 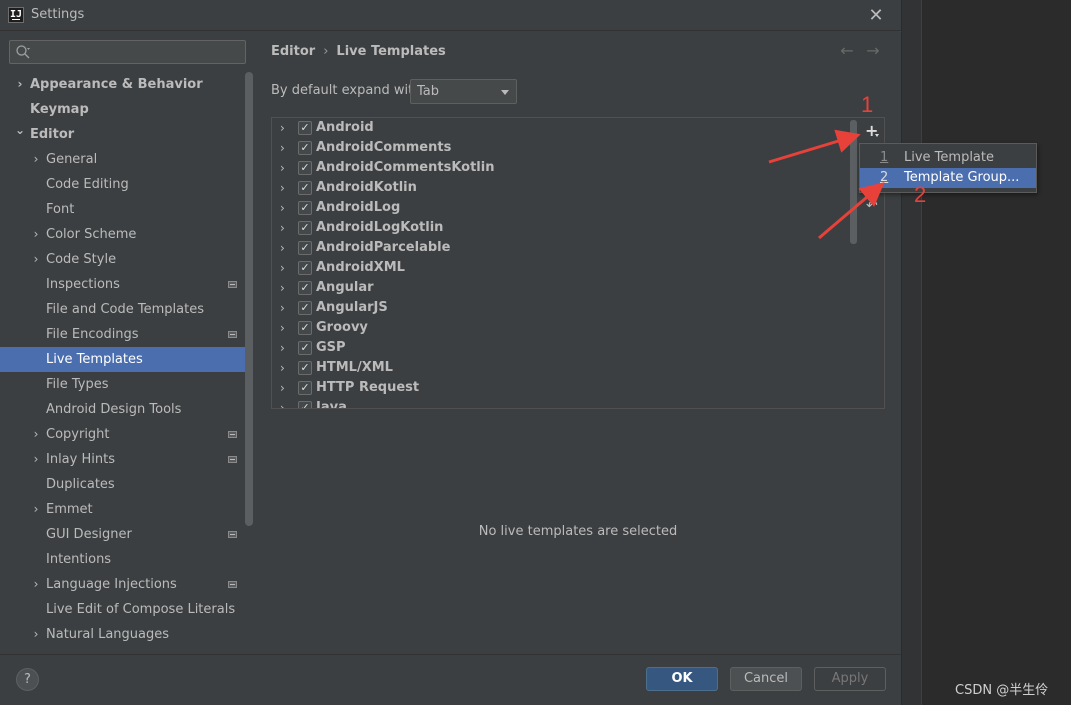 What do you see at coordinates (873, 206) in the screenshot?
I see `undo-icon: ↶` at bounding box center [873, 206].